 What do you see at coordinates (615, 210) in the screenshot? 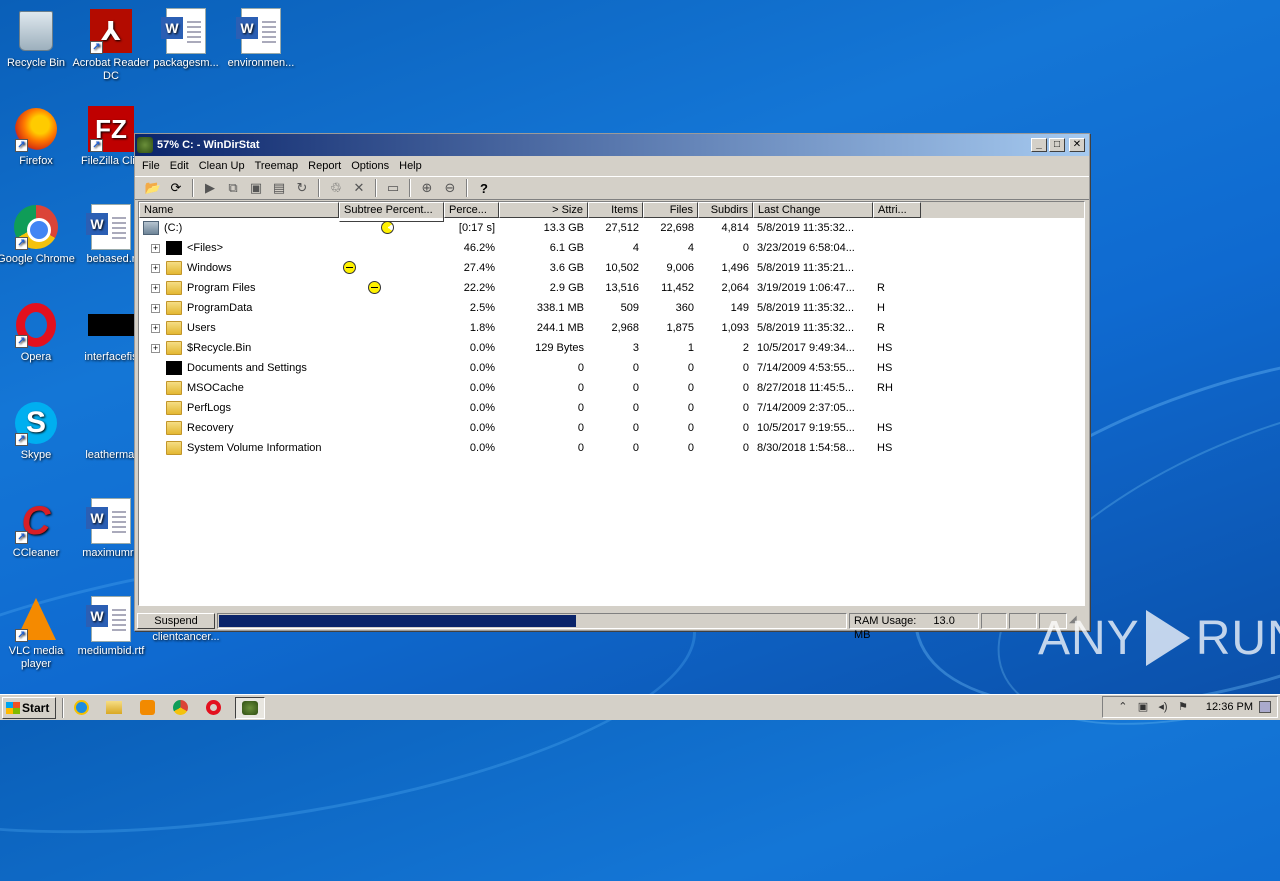
I see `column-header-items: Items` at bounding box center [615, 210].